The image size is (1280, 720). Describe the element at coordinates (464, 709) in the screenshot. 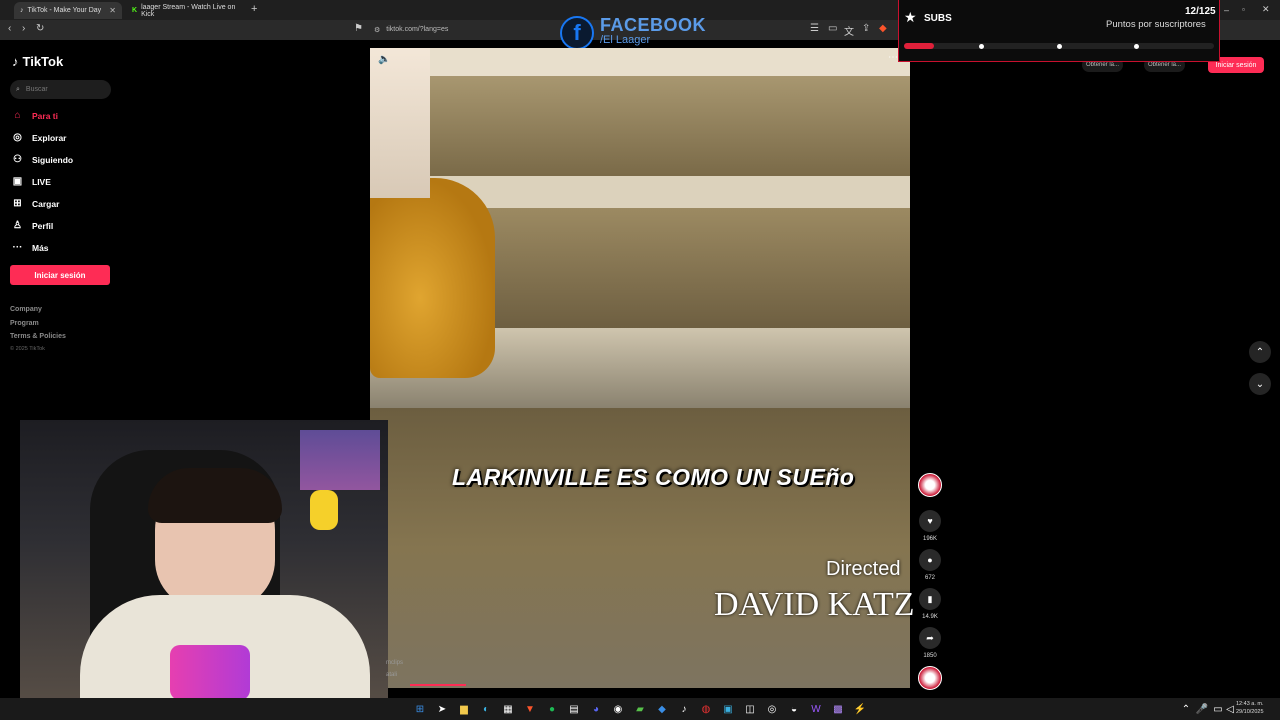

I see `file-explorer-icon: ▆` at that location.